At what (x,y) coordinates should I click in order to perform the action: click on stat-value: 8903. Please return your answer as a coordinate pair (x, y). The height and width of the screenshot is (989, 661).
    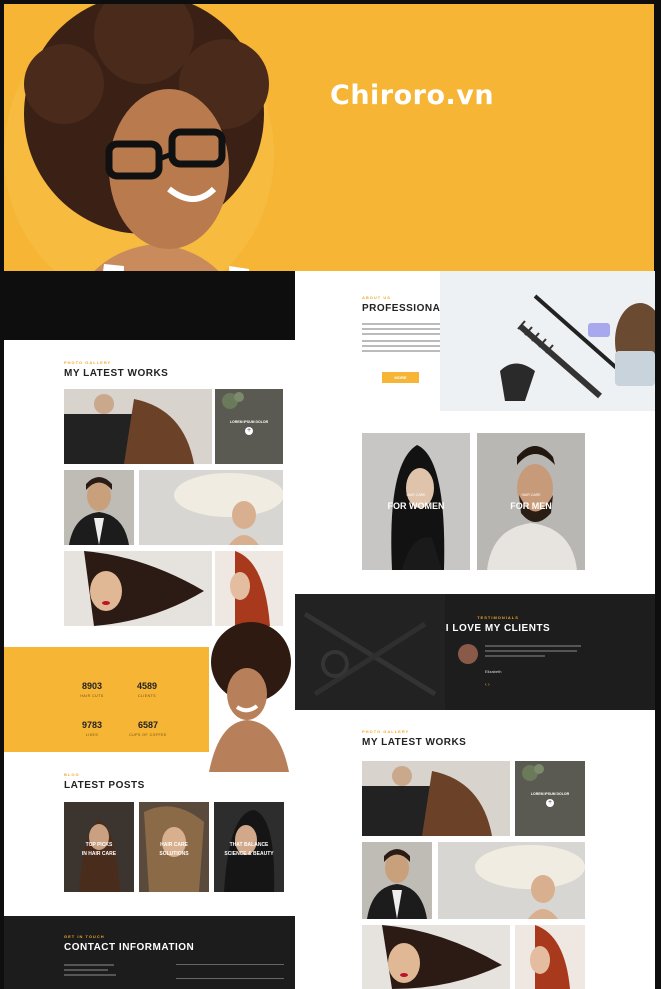
    Looking at the image, I should click on (92, 686).